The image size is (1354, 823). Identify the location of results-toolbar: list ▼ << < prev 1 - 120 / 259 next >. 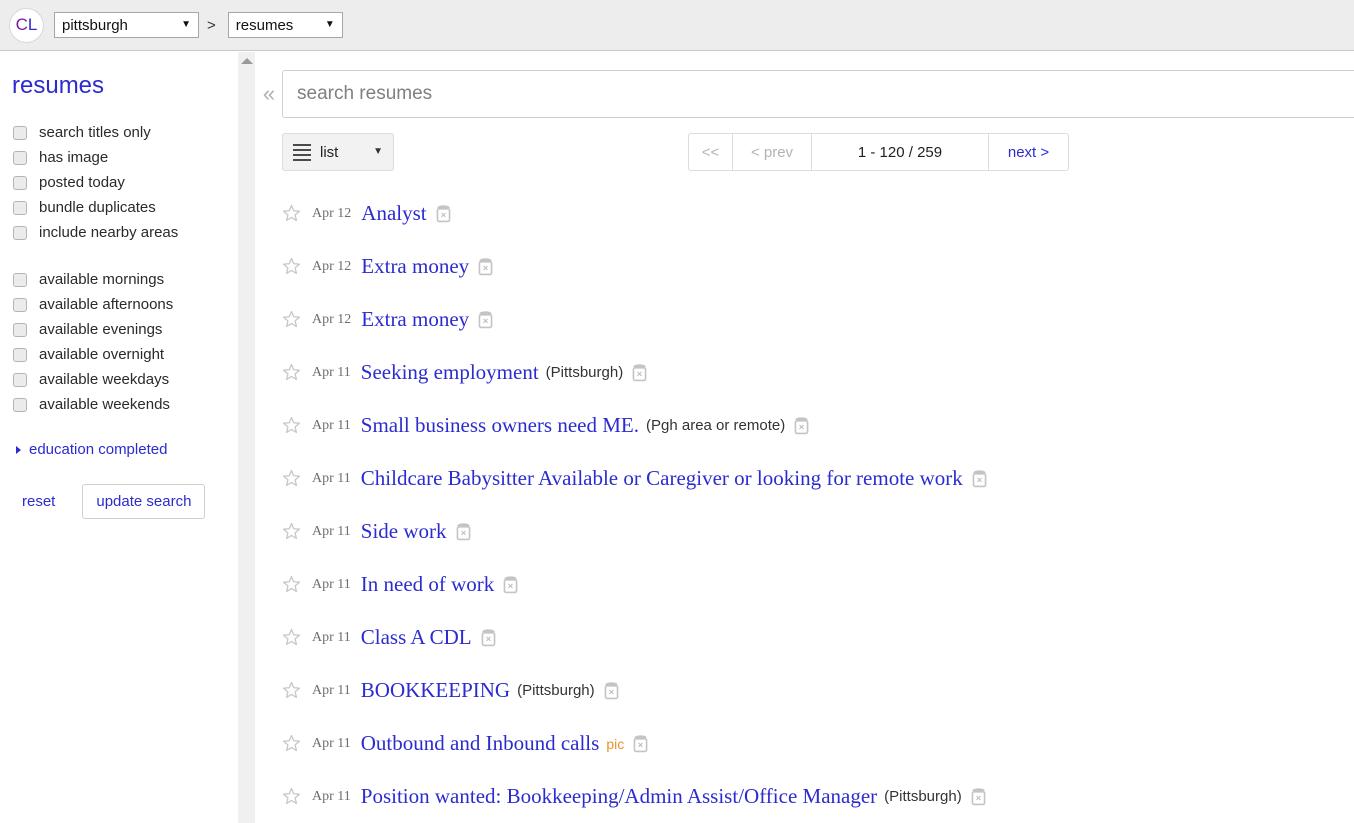
(805, 152).